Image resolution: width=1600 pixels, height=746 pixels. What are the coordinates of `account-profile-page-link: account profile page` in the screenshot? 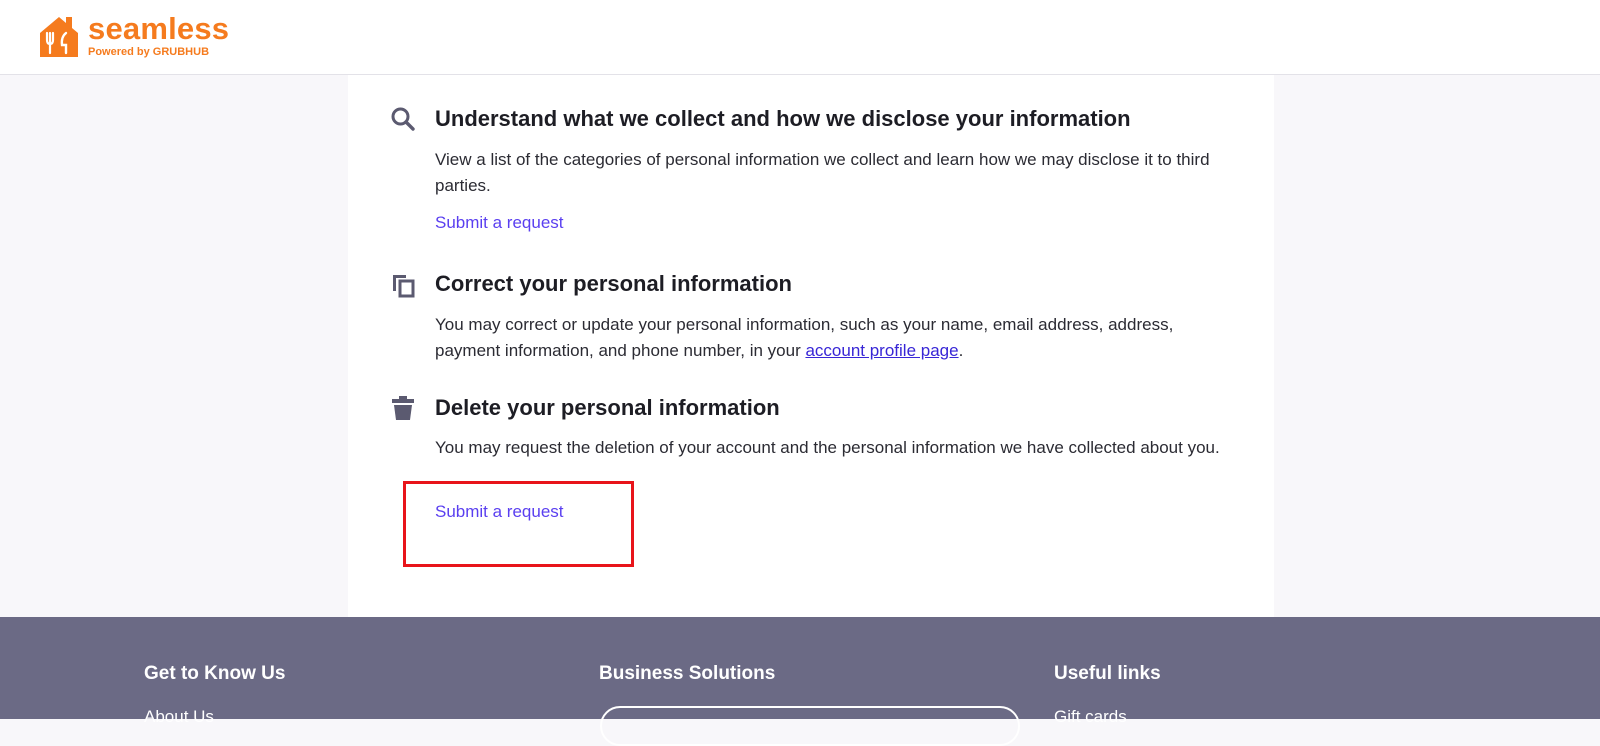 It's located at (881, 350).